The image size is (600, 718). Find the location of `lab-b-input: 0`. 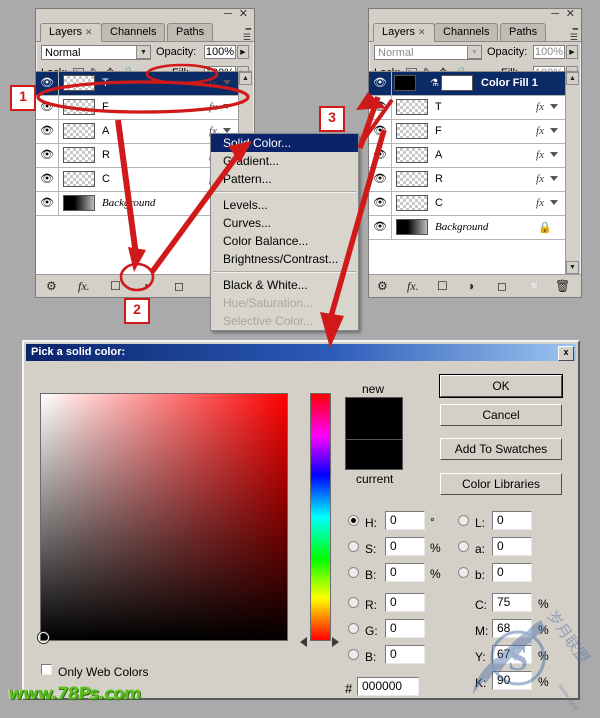

lab-b-input: 0 is located at coordinates (512, 572).